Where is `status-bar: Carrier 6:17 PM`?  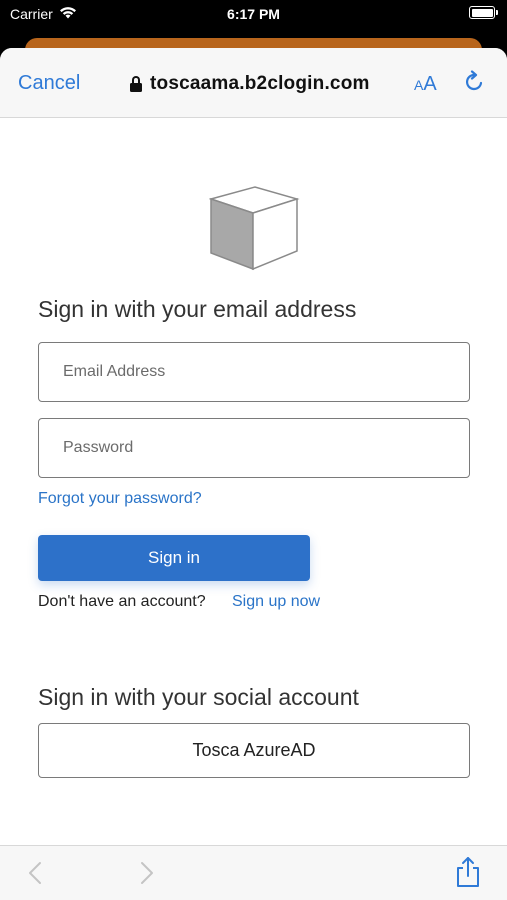
status-bar: Carrier 6:17 PM is located at coordinates (253, 15).